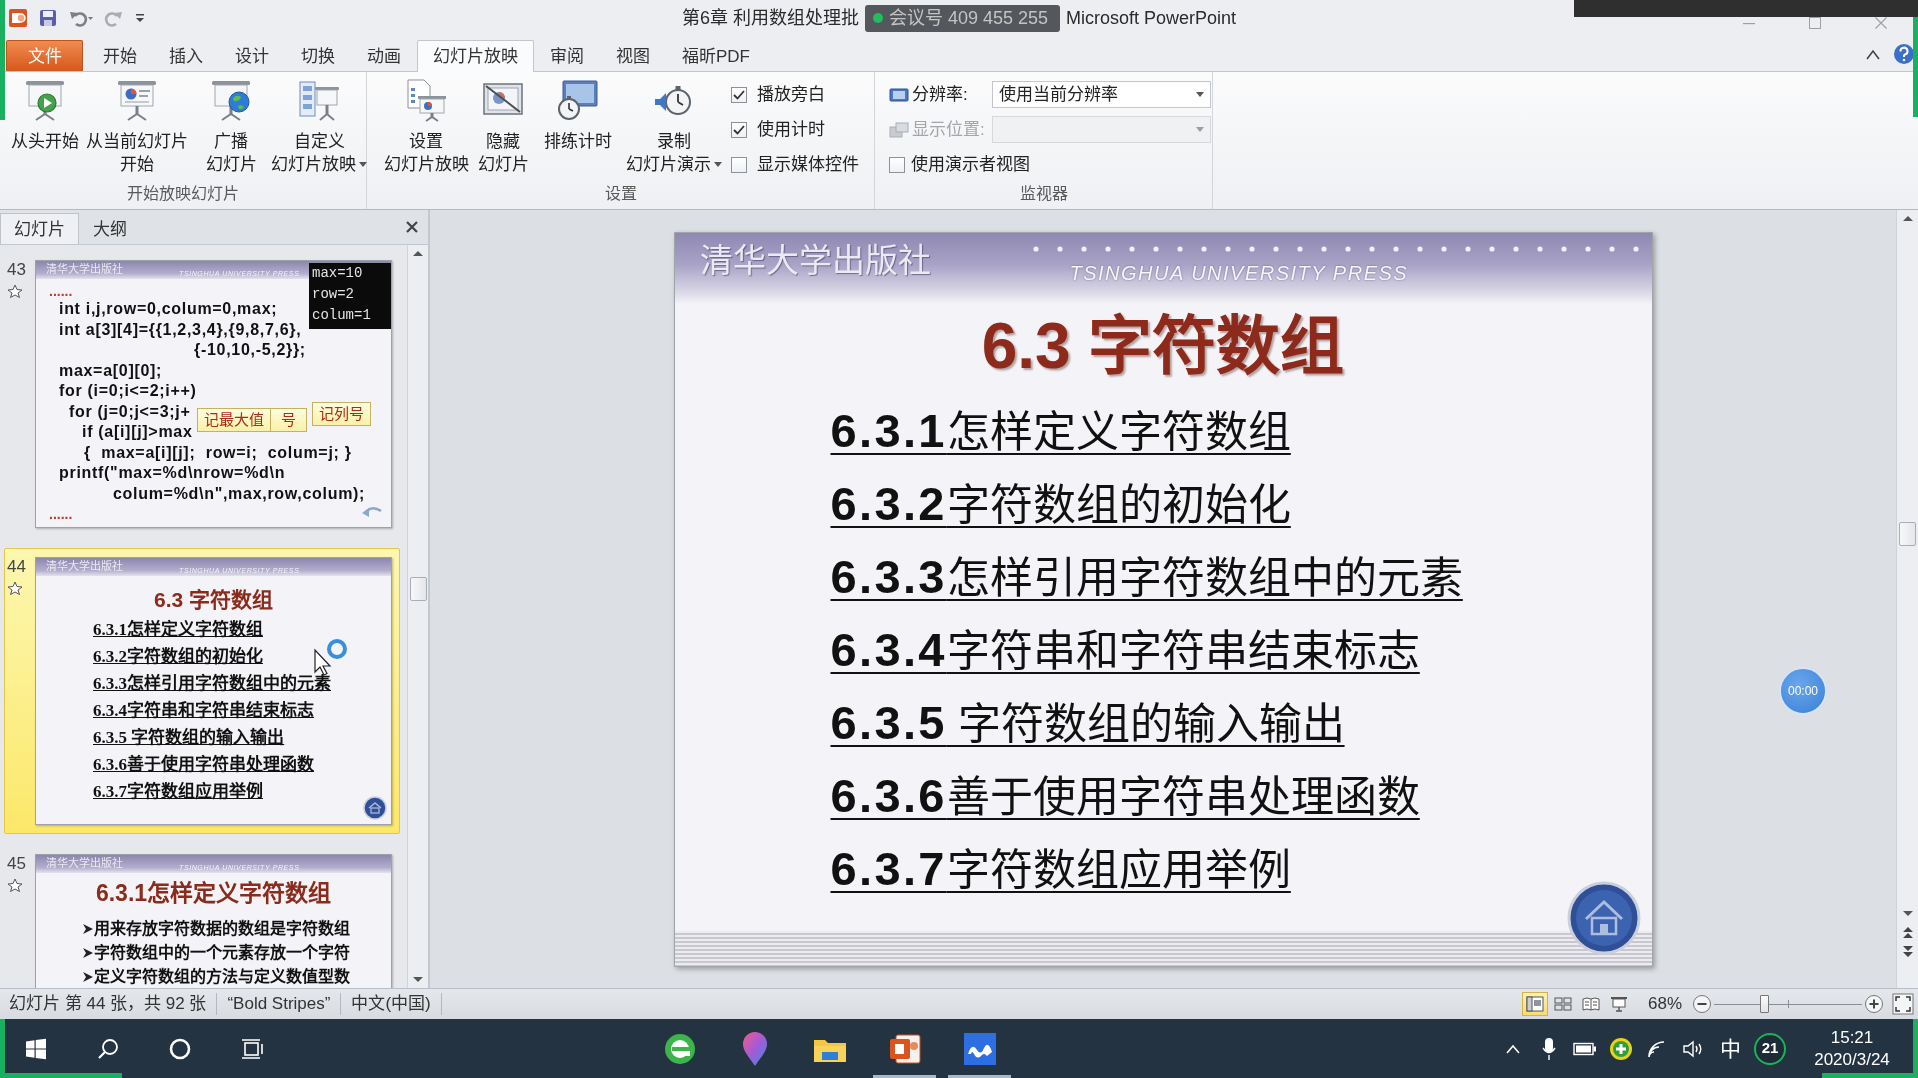 This screenshot has height=1078, width=1918. What do you see at coordinates (567, 55) in the screenshot?
I see `ribbon-tab: 审阅` at bounding box center [567, 55].